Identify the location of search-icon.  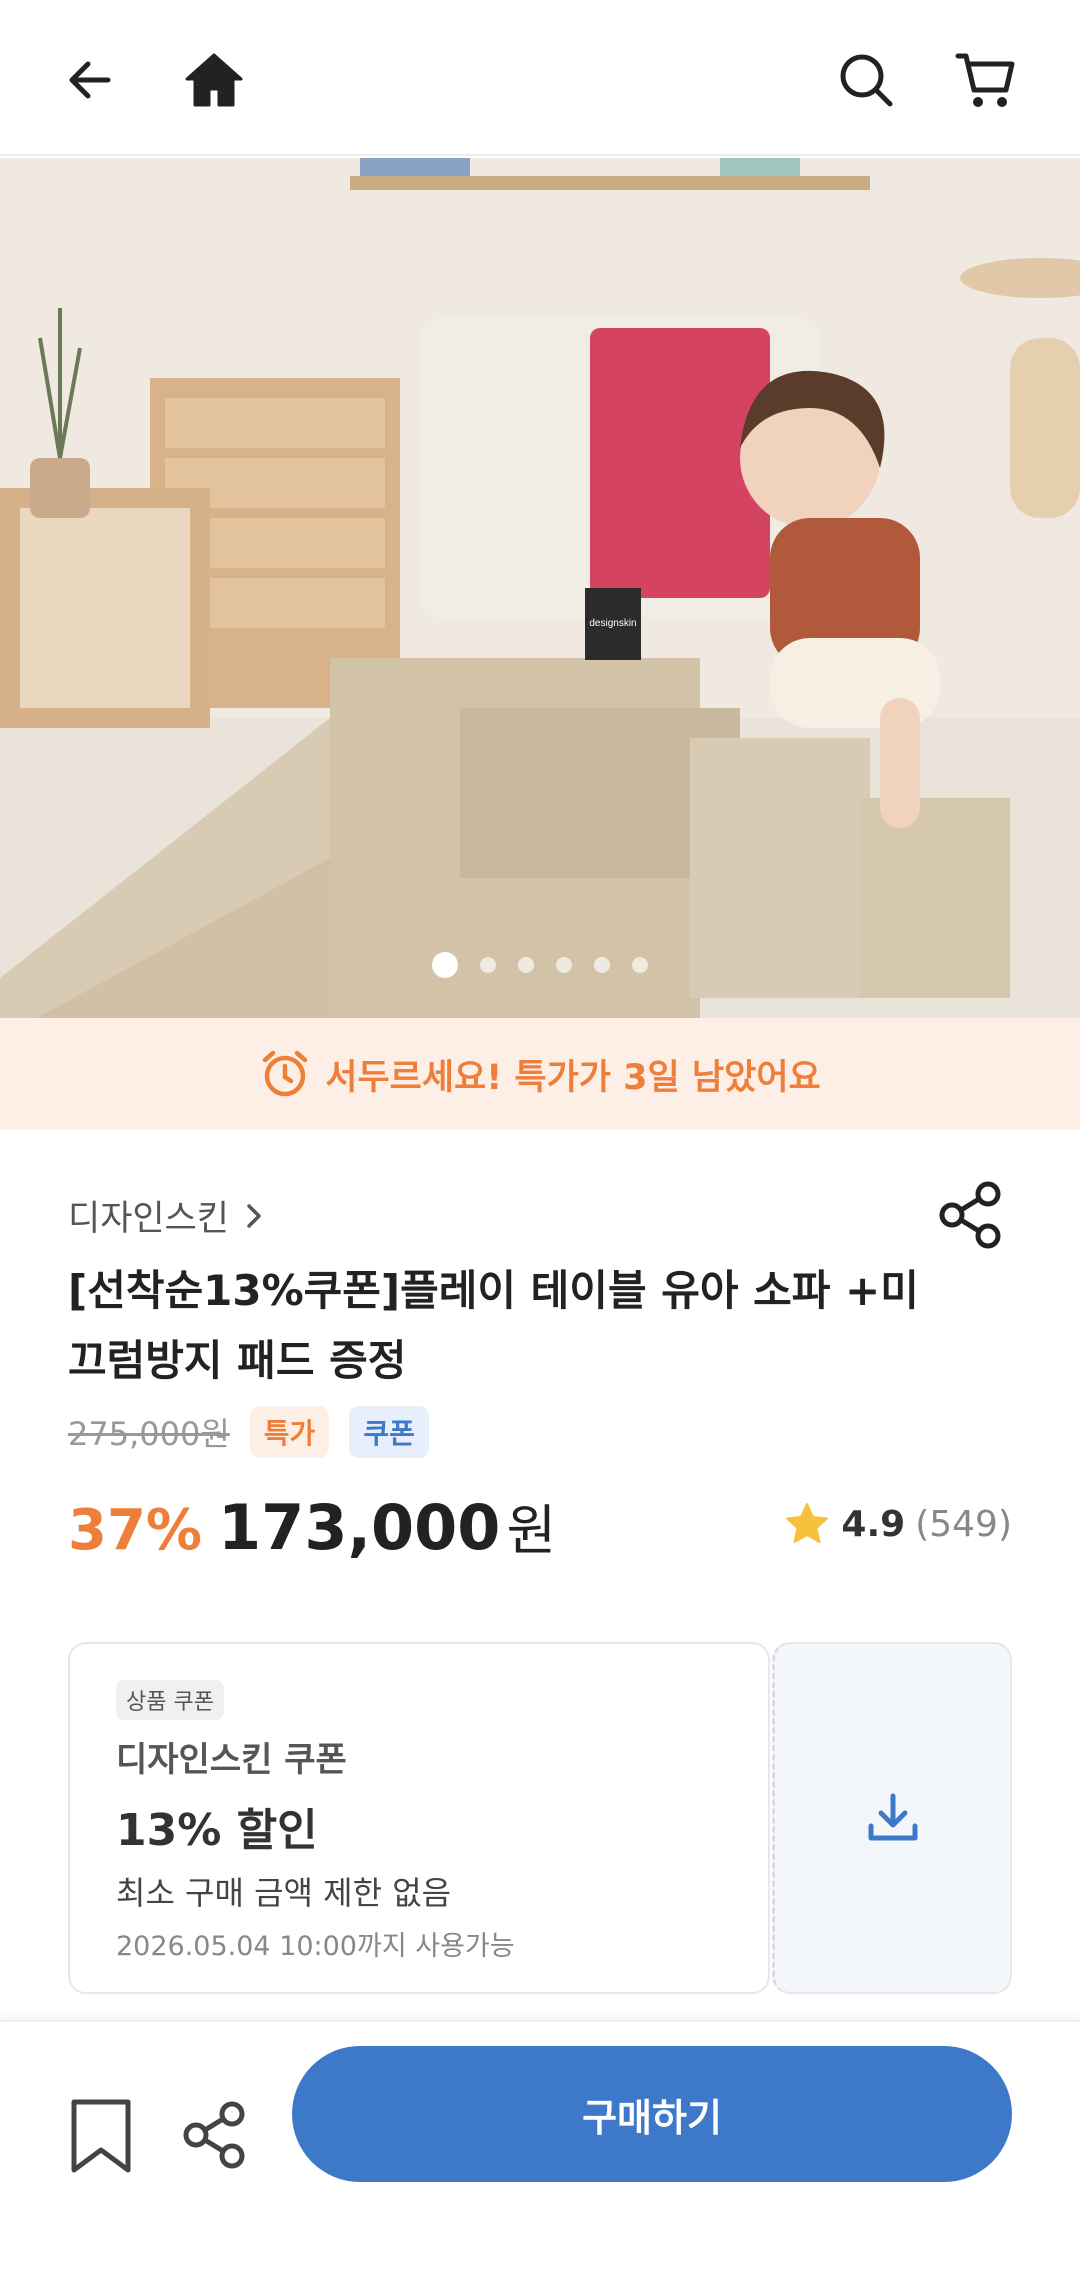
(866, 80).